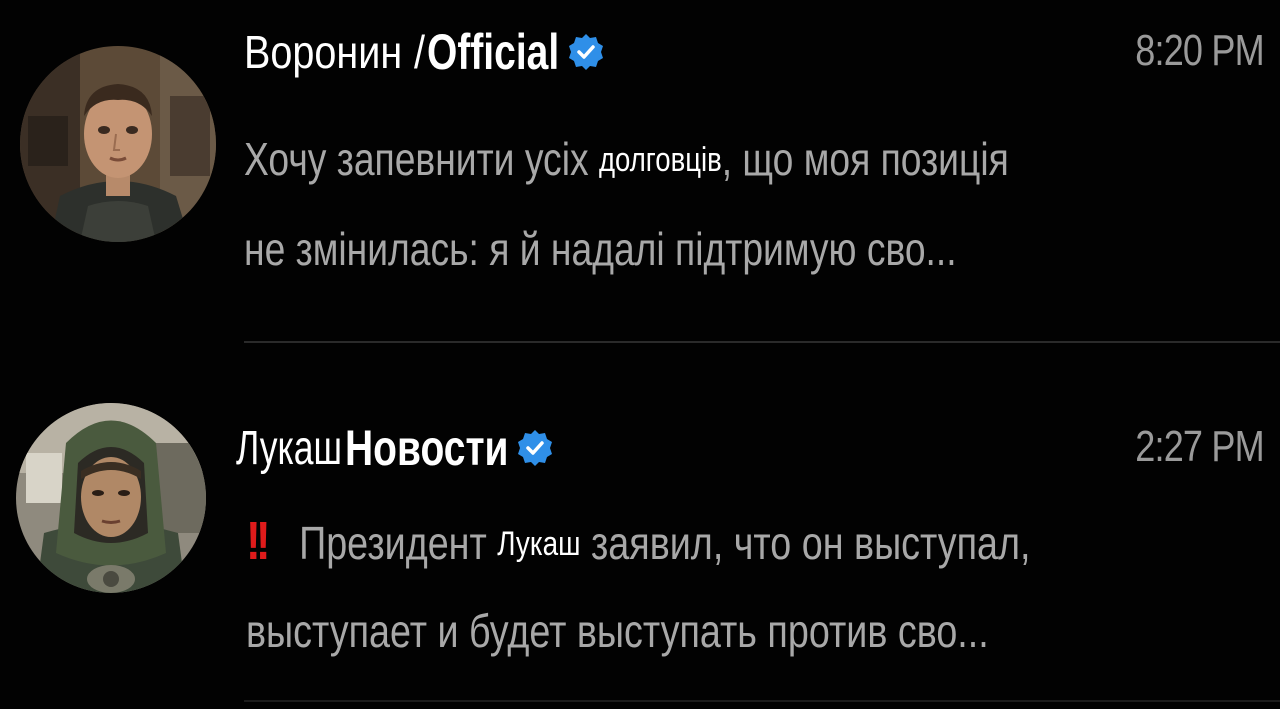  Describe the element at coordinates (811, 543) in the screenshot. I see `message-text: заявил, что он выступал,` at that location.